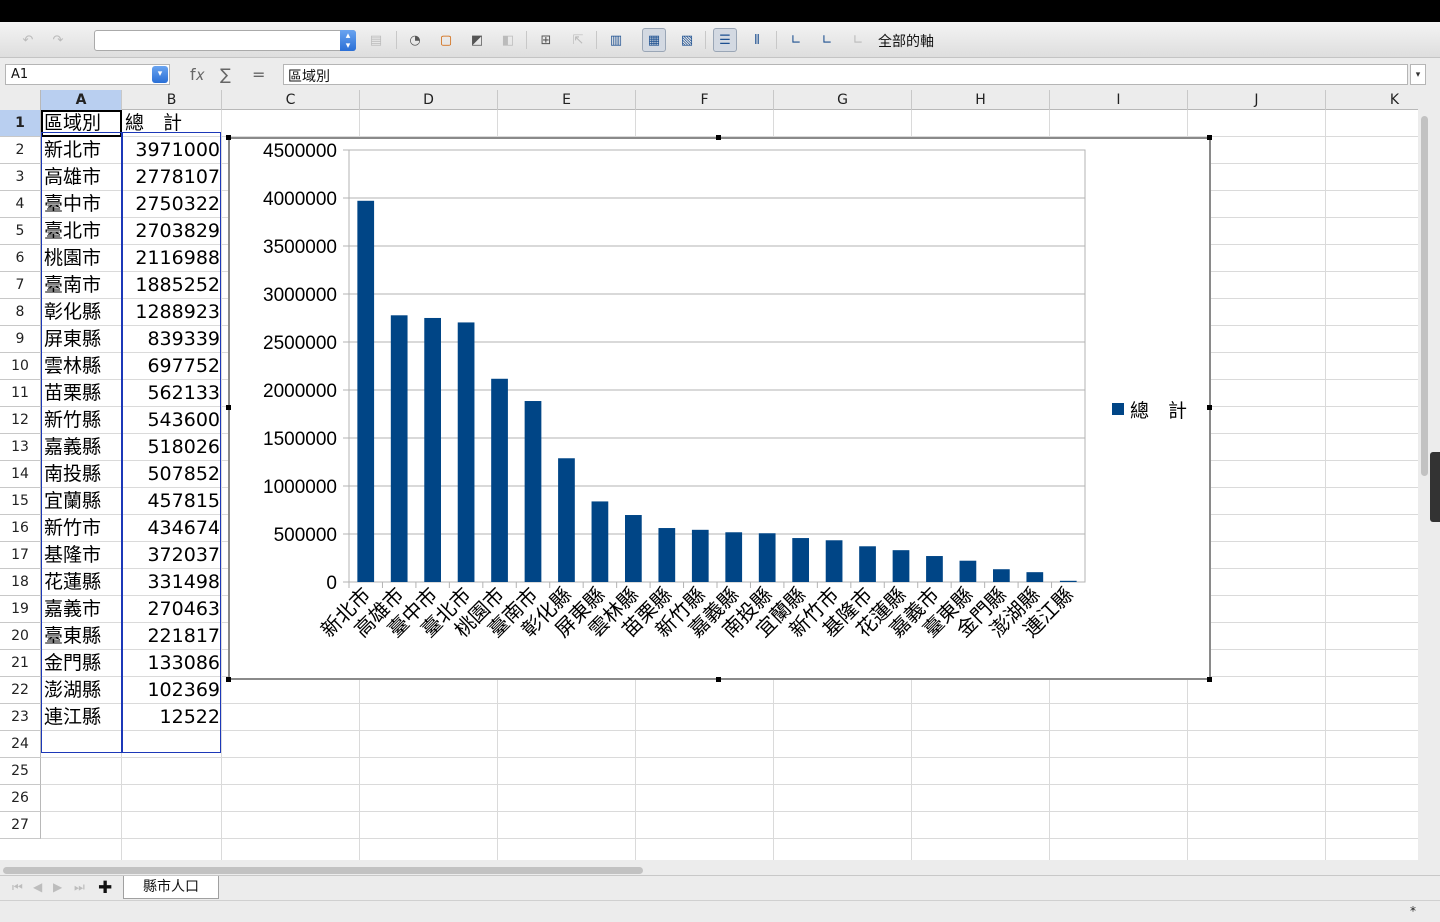 Image resolution: width=1440 pixels, height=922 pixels. I want to click on chart-type-icon: ◔, so click(415, 40).